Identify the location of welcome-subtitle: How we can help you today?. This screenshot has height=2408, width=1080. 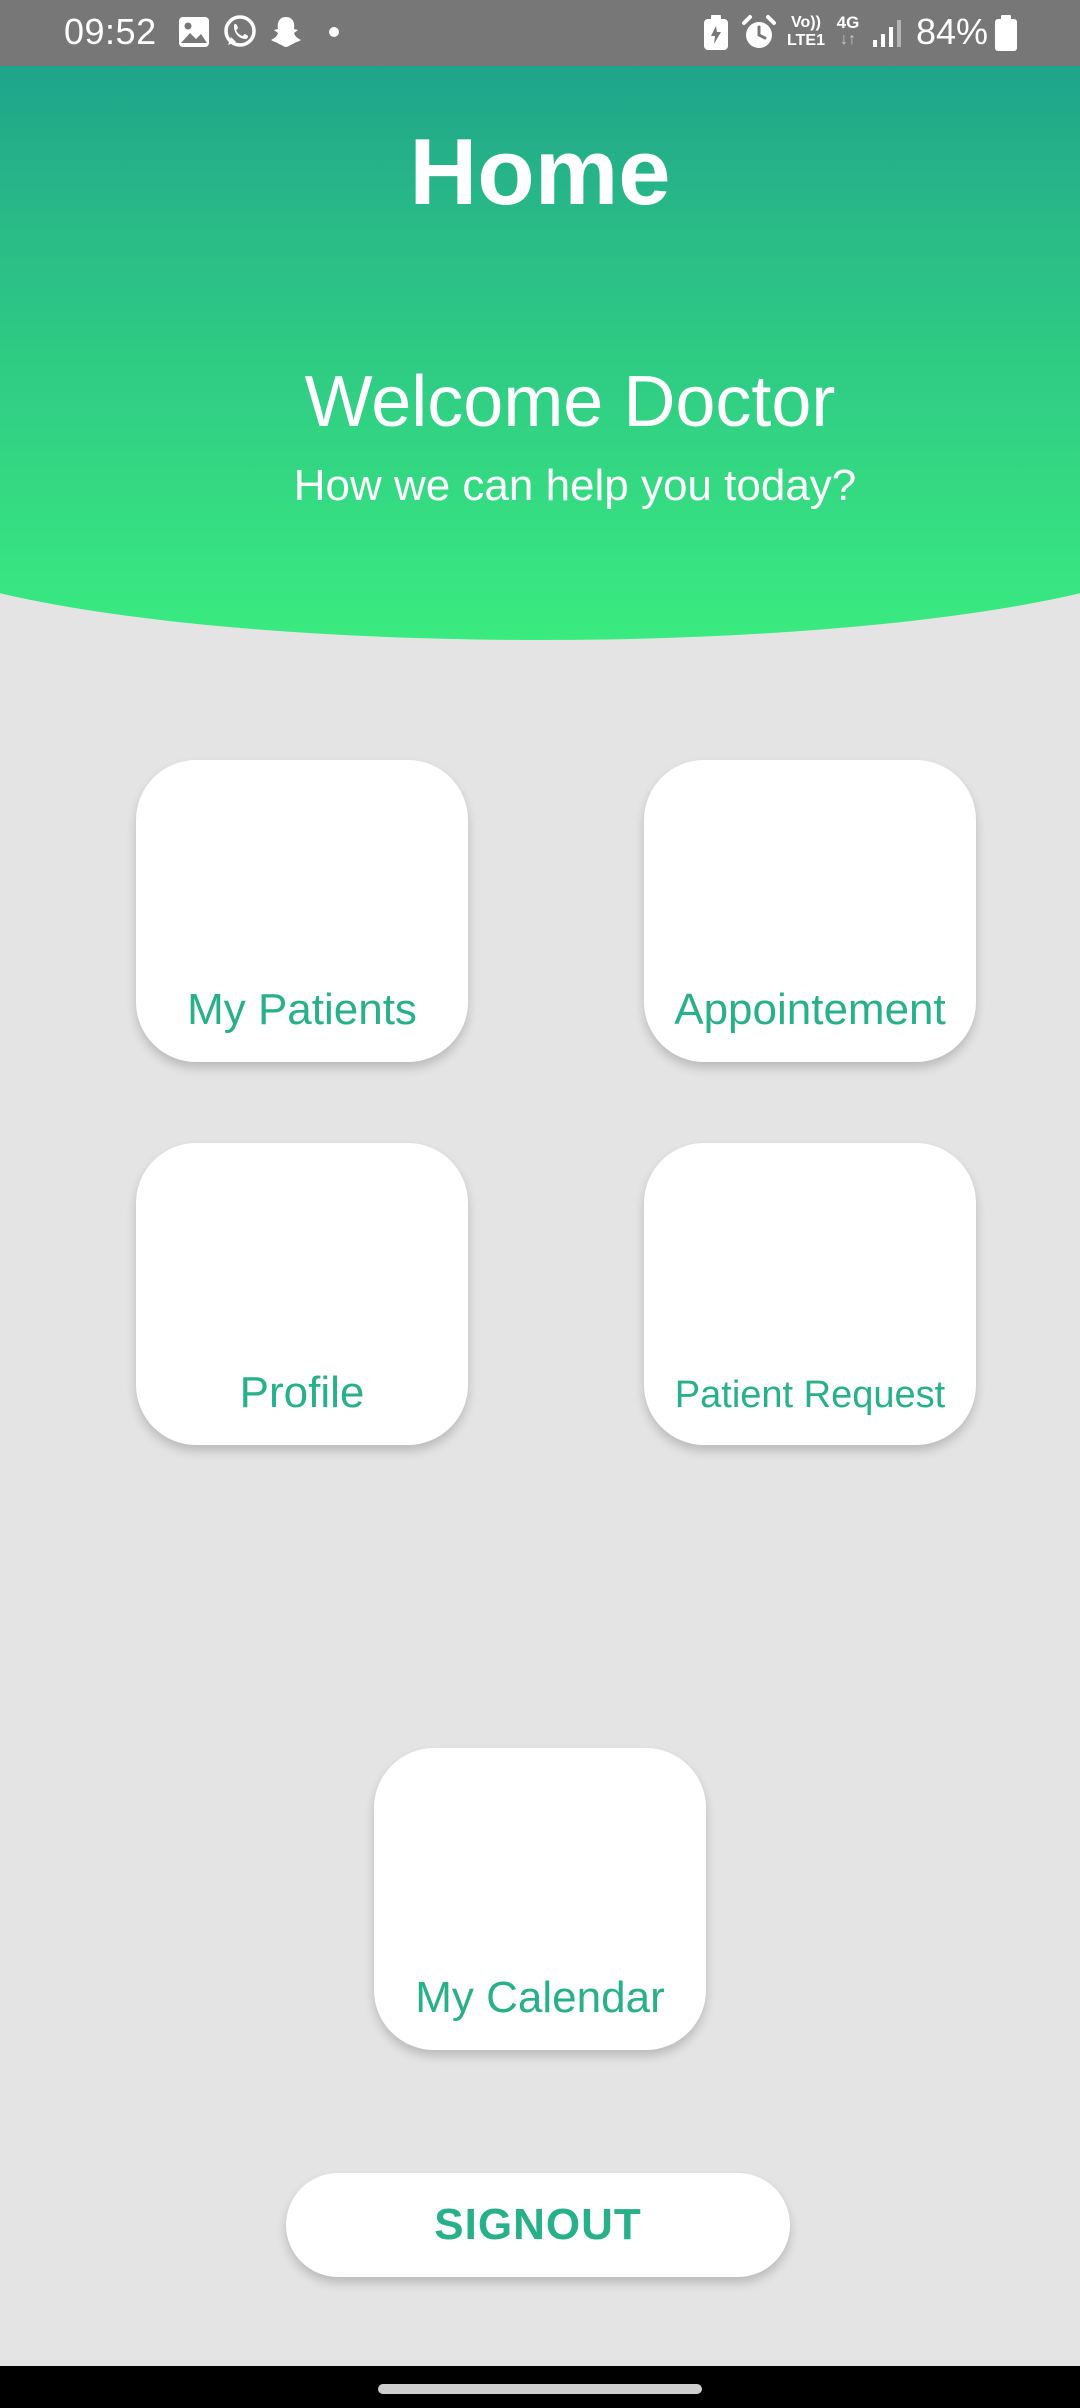
(575, 485).